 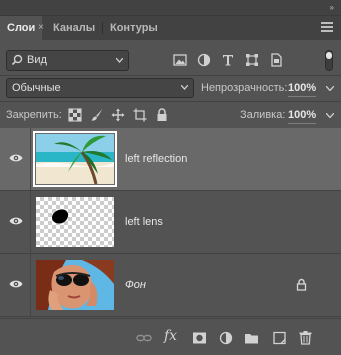 I want to click on type-filter-icon, so click(x=228, y=60).